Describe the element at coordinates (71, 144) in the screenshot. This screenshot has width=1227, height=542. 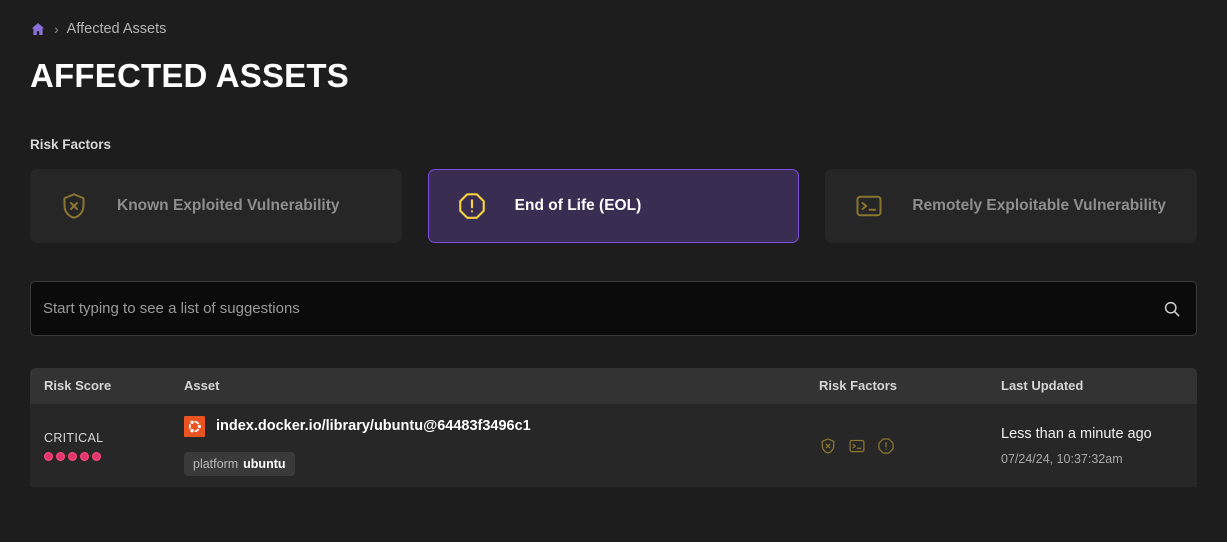
I see `risk-factors-label: Risk Factors` at that location.